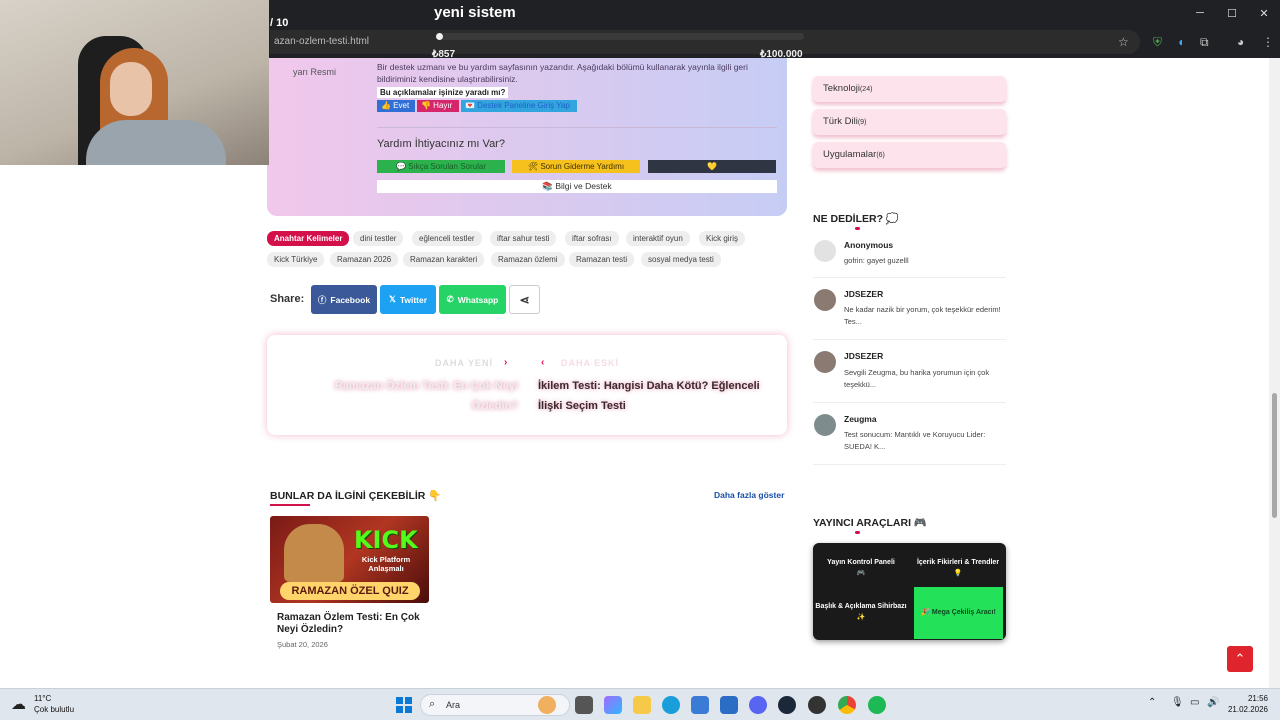 This screenshot has width=1280, height=720. I want to click on edge-icon, so click(671, 705).